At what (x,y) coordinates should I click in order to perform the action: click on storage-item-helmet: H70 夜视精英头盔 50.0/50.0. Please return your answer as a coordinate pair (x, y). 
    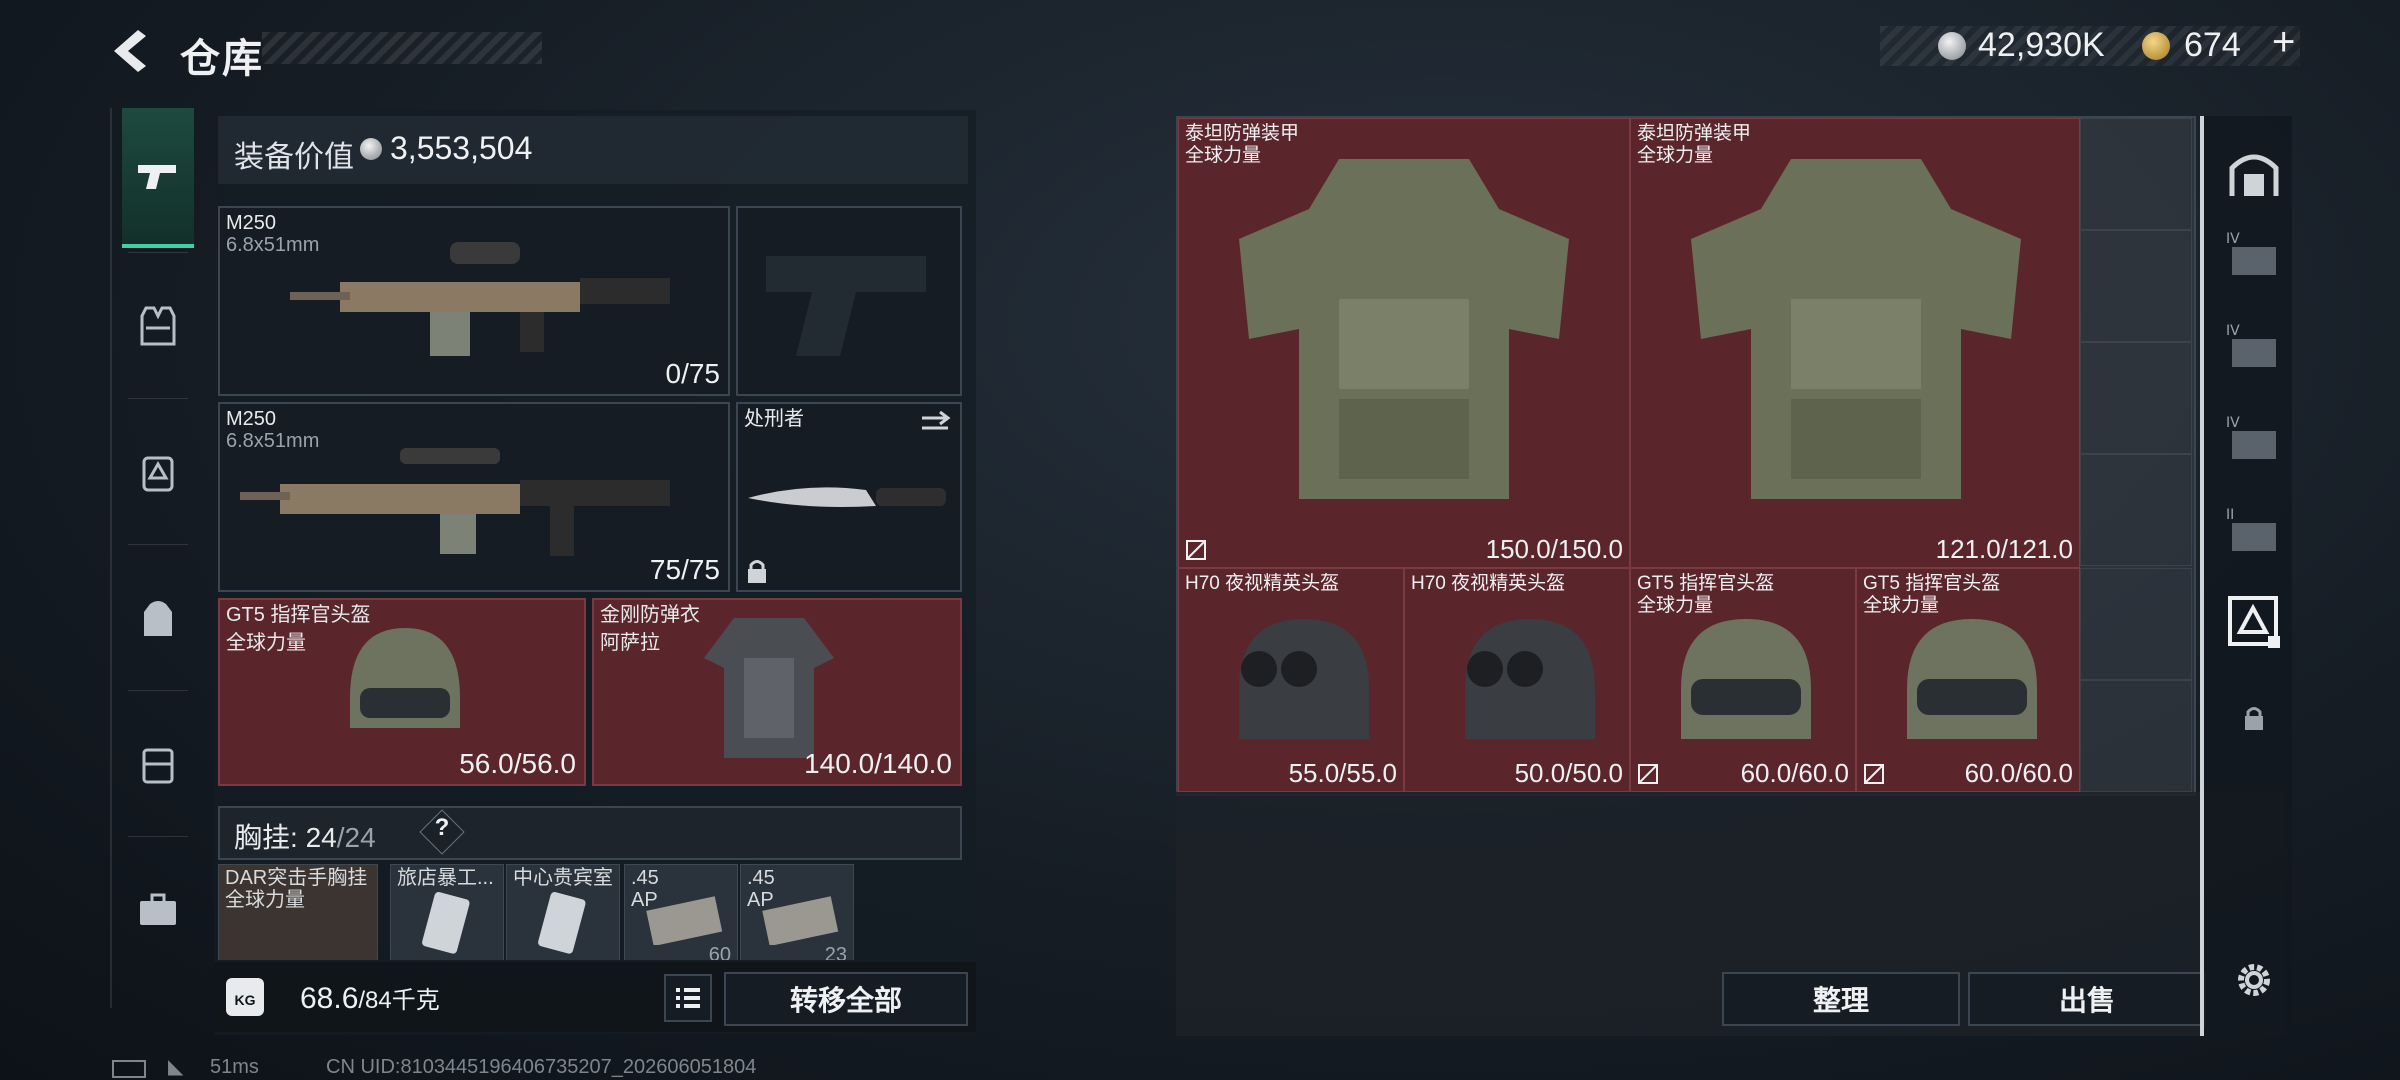
    Looking at the image, I should click on (1517, 680).